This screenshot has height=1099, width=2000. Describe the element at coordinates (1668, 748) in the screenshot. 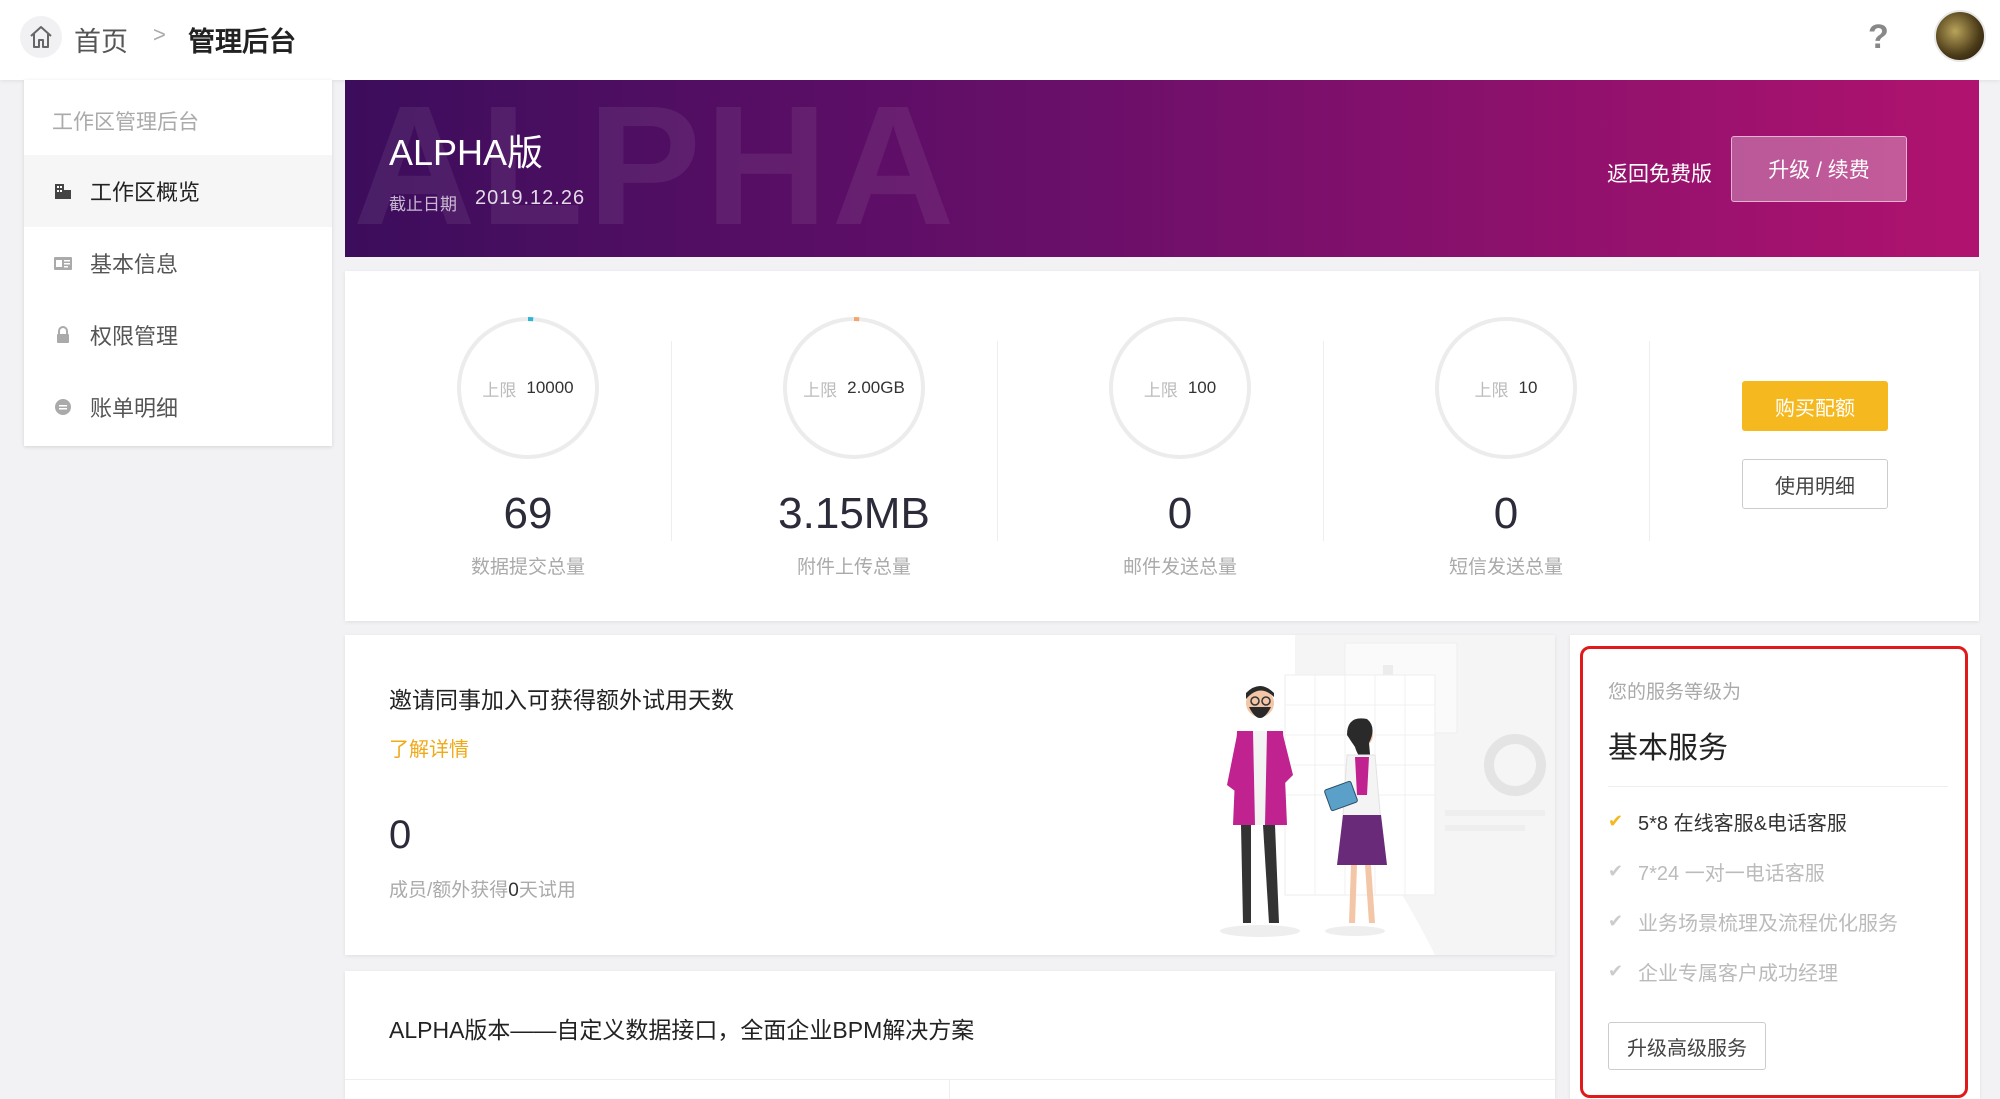

I see `service-level: 基本服务` at that location.